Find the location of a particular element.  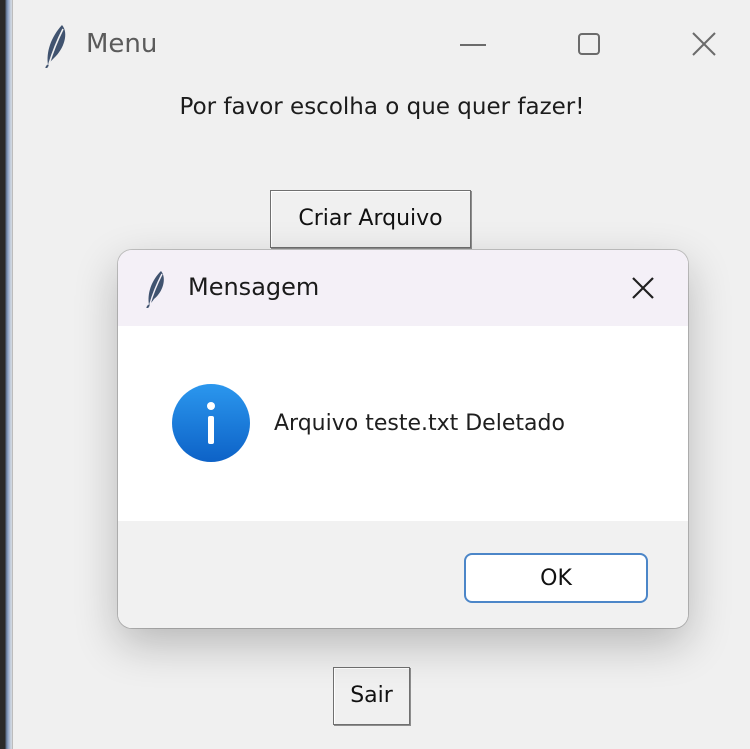

dialog-close-button is located at coordinates (643, 288).